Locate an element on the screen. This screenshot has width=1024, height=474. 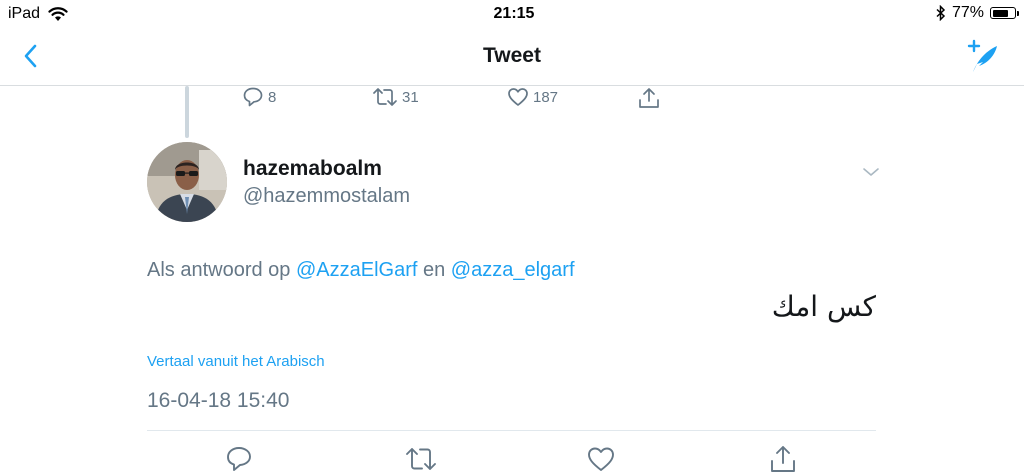
battery-cap is located at coordinates (1018, 13).